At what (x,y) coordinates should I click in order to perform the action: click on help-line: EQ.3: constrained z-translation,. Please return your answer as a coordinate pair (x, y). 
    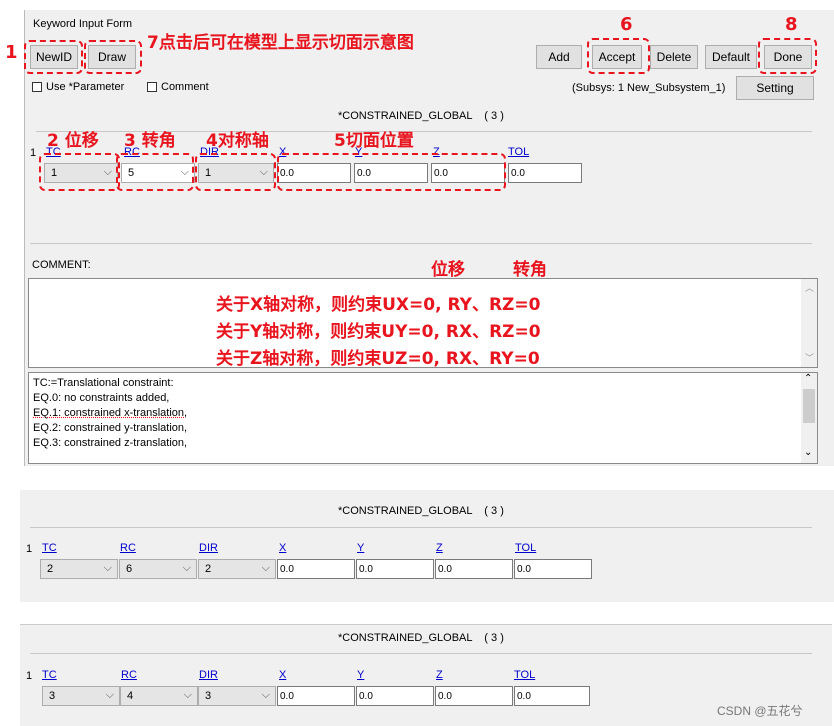
    Looking at the image, I should click on (110, 443).